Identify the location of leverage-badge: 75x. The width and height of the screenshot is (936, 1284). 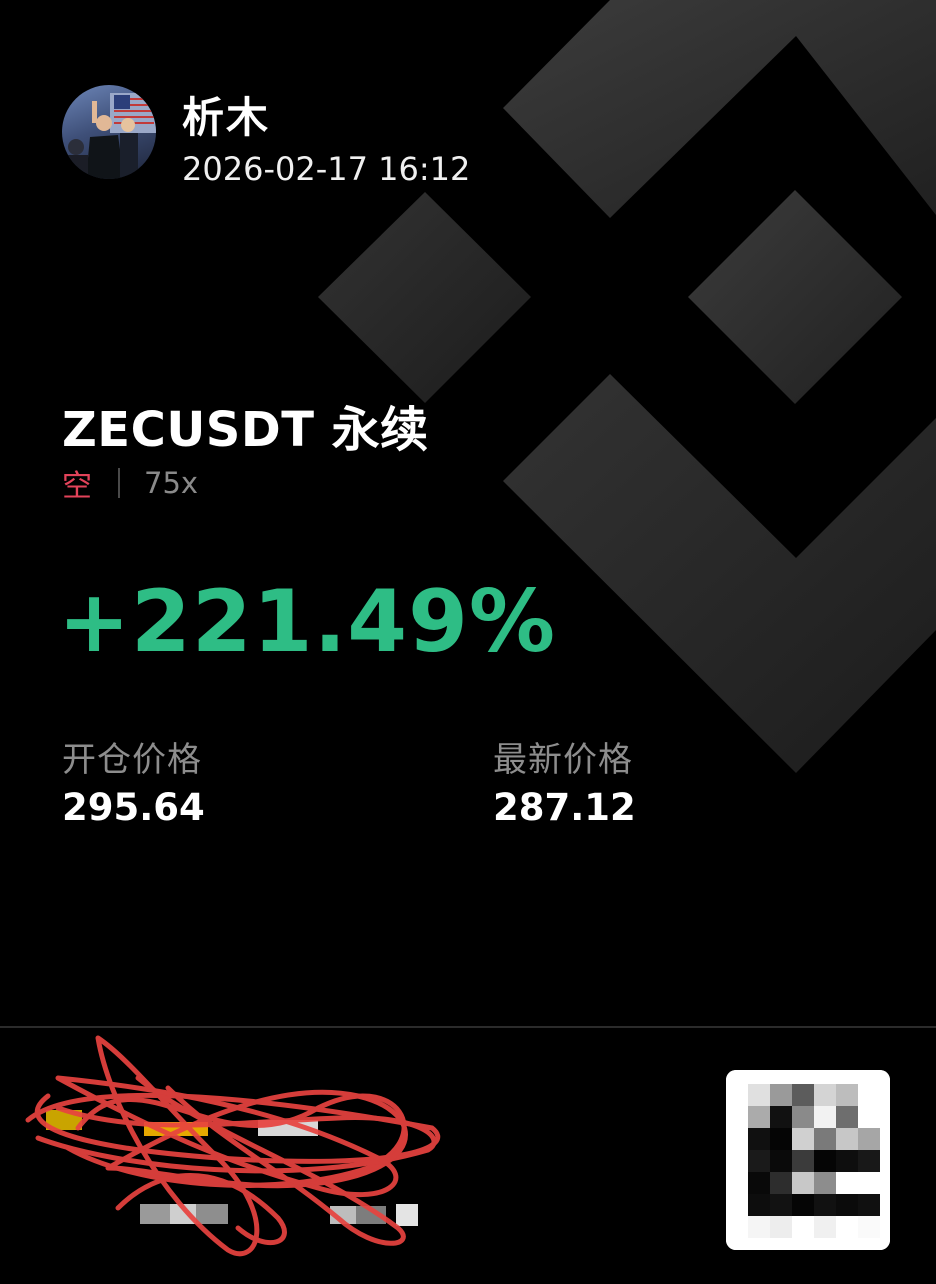
(171, 483).